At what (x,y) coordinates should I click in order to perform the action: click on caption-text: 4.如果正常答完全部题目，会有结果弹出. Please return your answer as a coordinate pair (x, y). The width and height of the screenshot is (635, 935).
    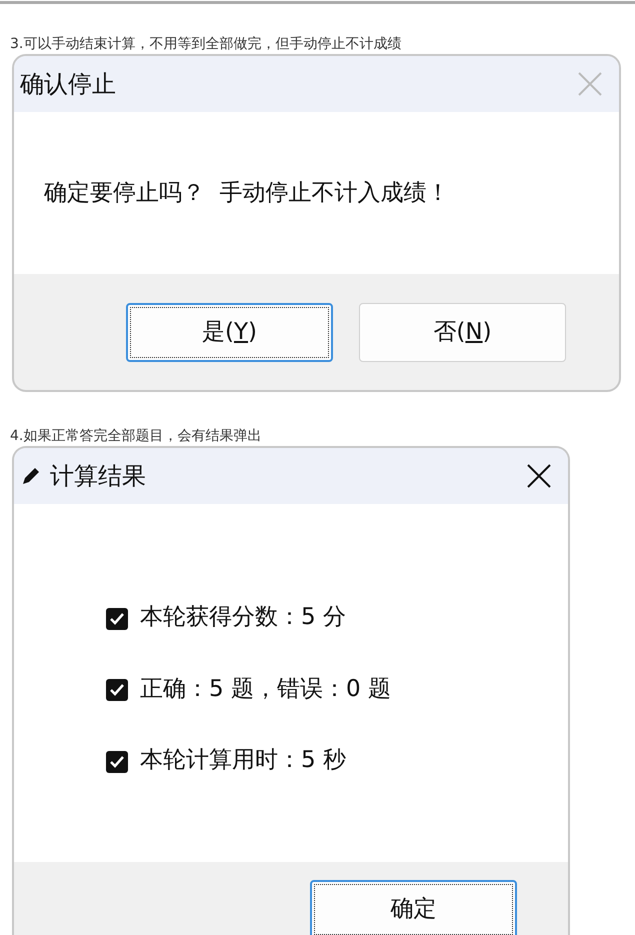
    Looking at the image, I should click on (136, 436).